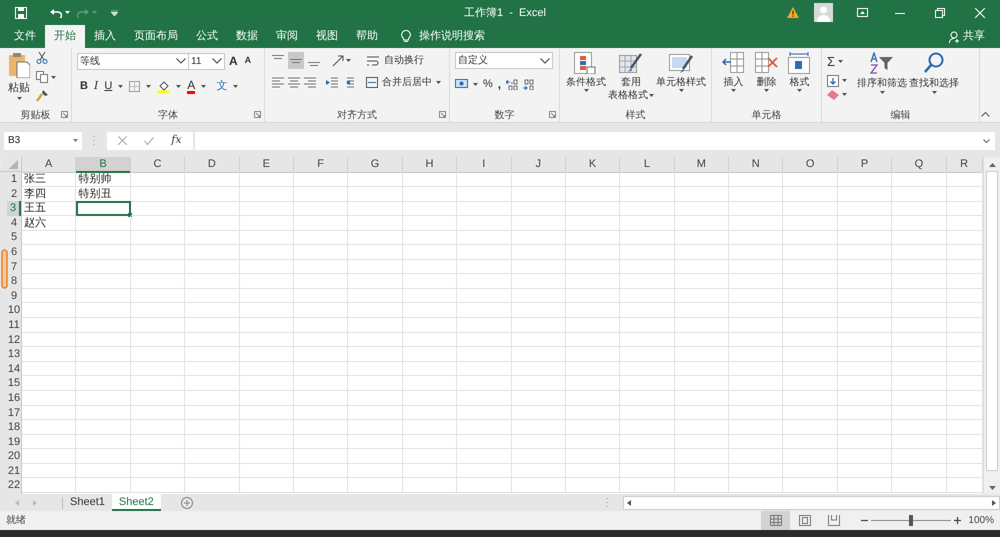  What do you see at coordinates (105, 36) in the screenshot?
I see `ribbon-tab: 插入` at bounding box center [105, 36].